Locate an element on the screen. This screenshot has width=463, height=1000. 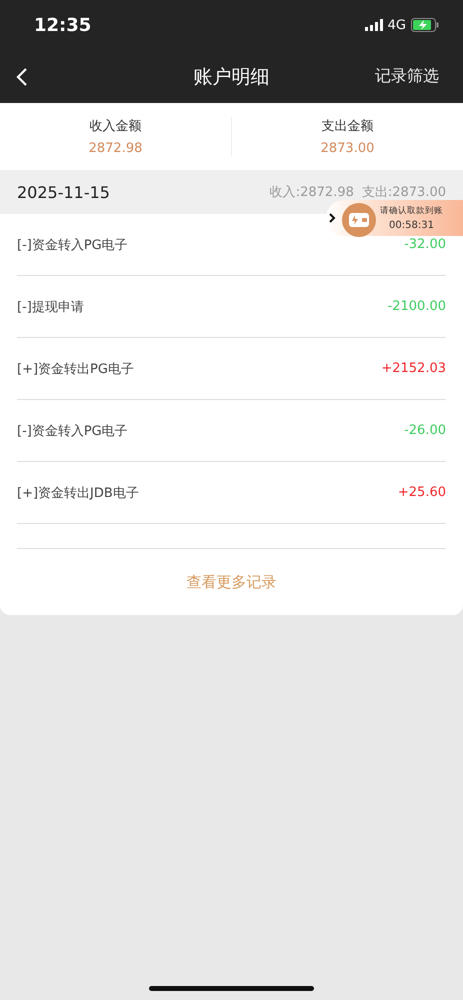
day-income: 收入:2872.98 is located at coordinates (312, 192).